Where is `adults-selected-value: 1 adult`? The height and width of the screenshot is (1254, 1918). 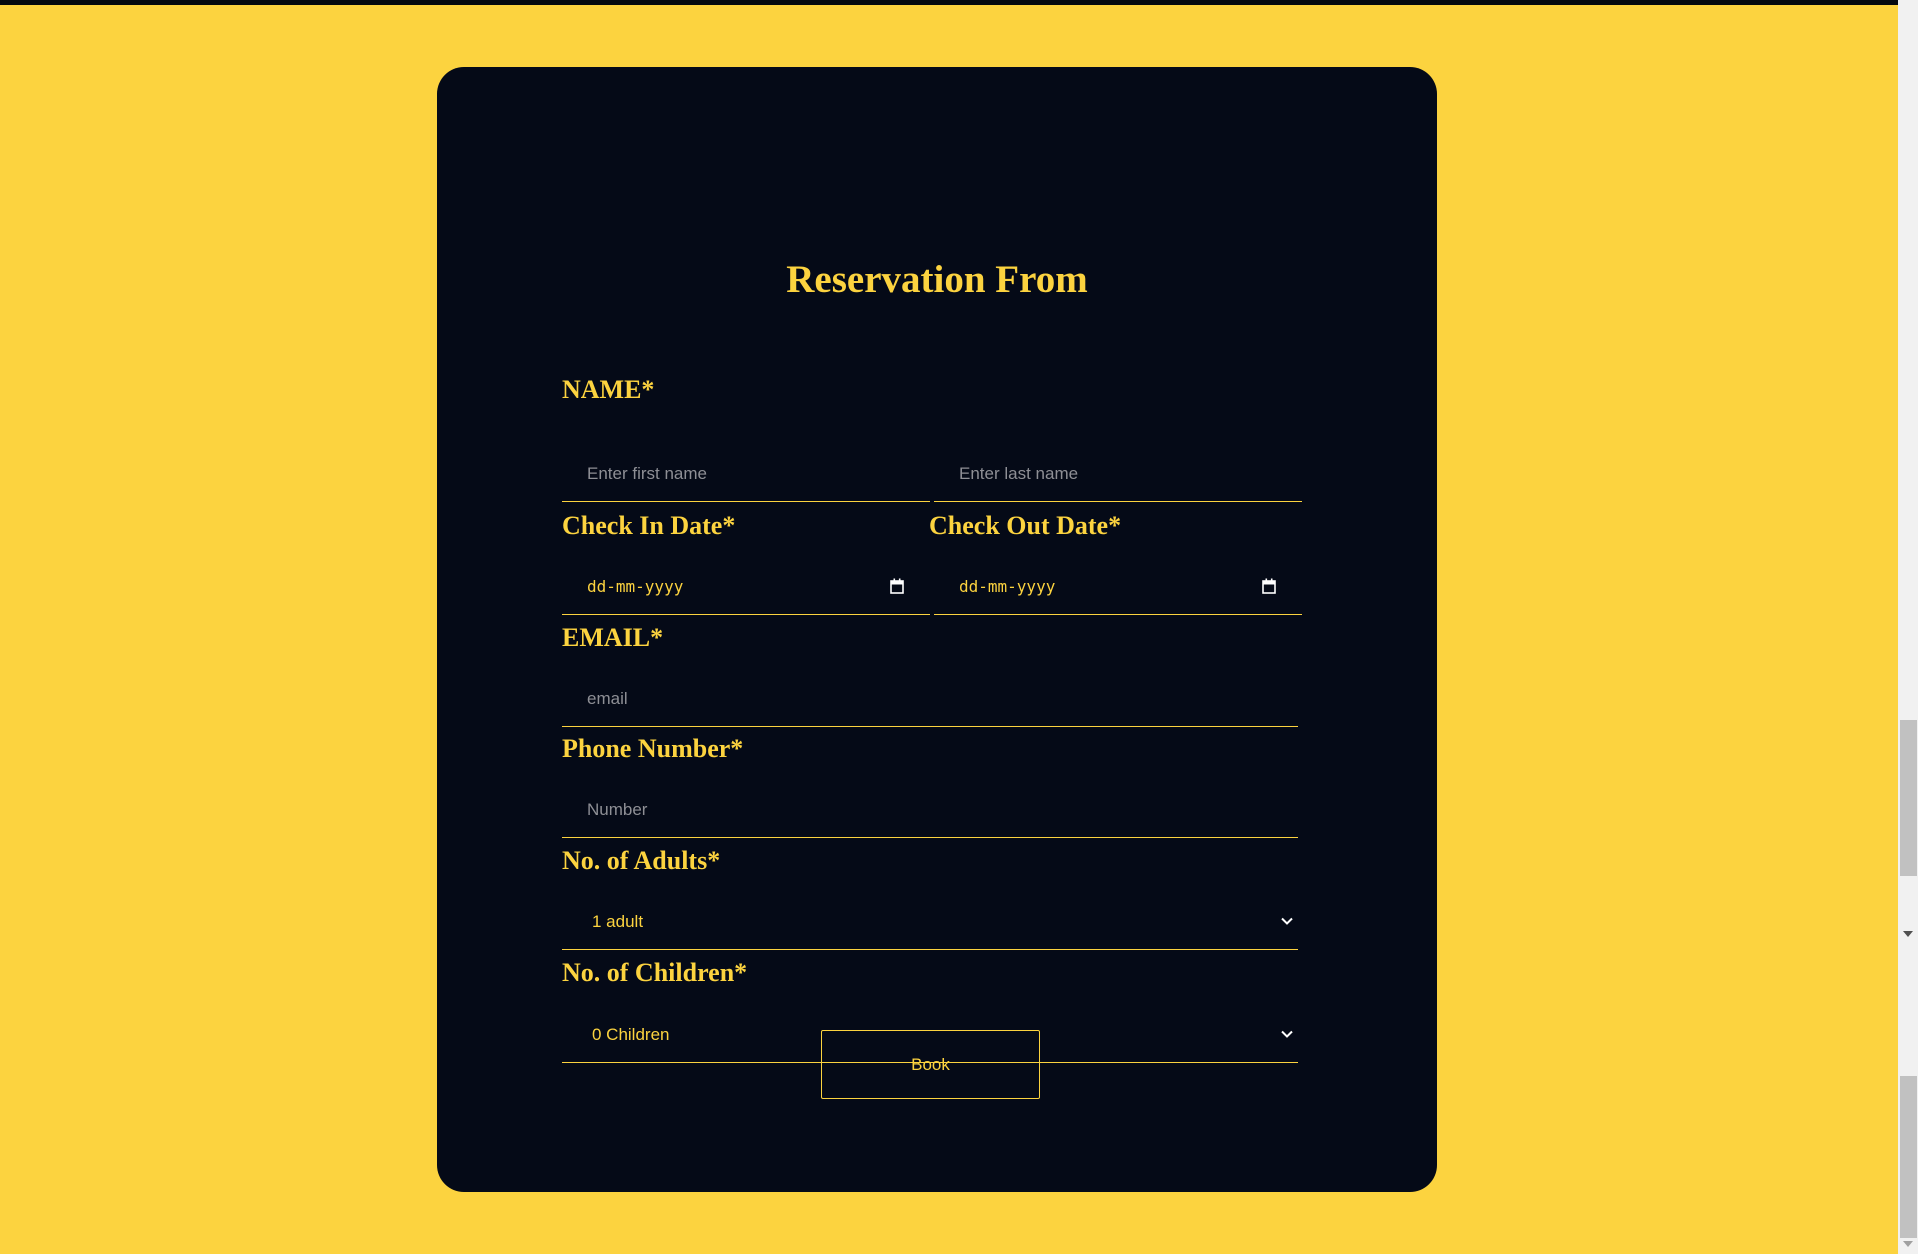
adults-selected-value: 1 adult is located at coordinates (618, 921).